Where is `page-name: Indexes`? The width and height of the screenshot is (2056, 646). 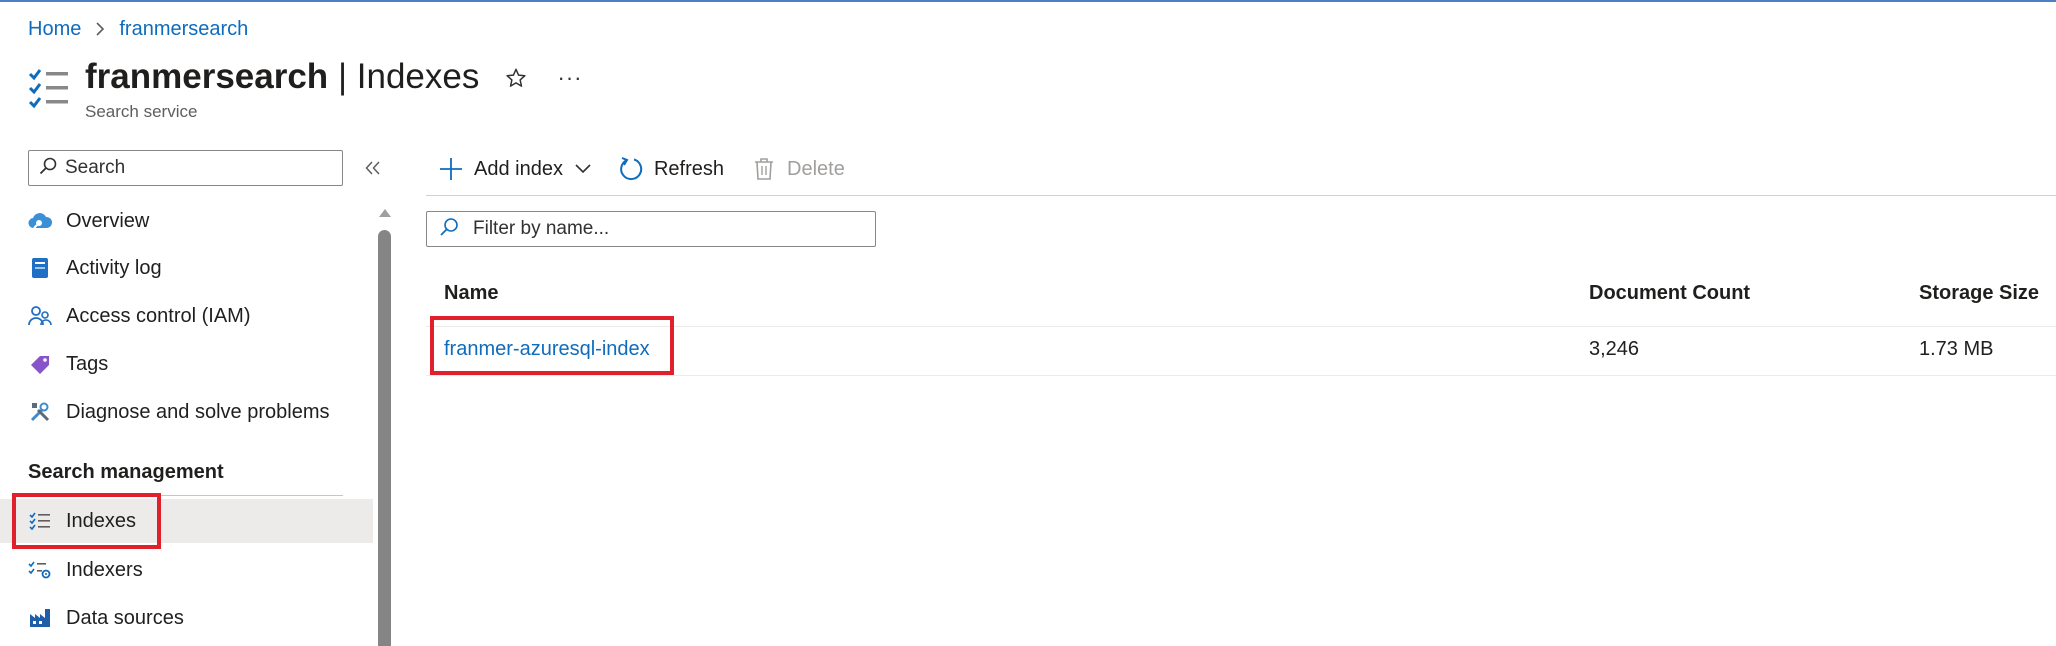
page-name: Indexes is located at coordinates (418, 76).